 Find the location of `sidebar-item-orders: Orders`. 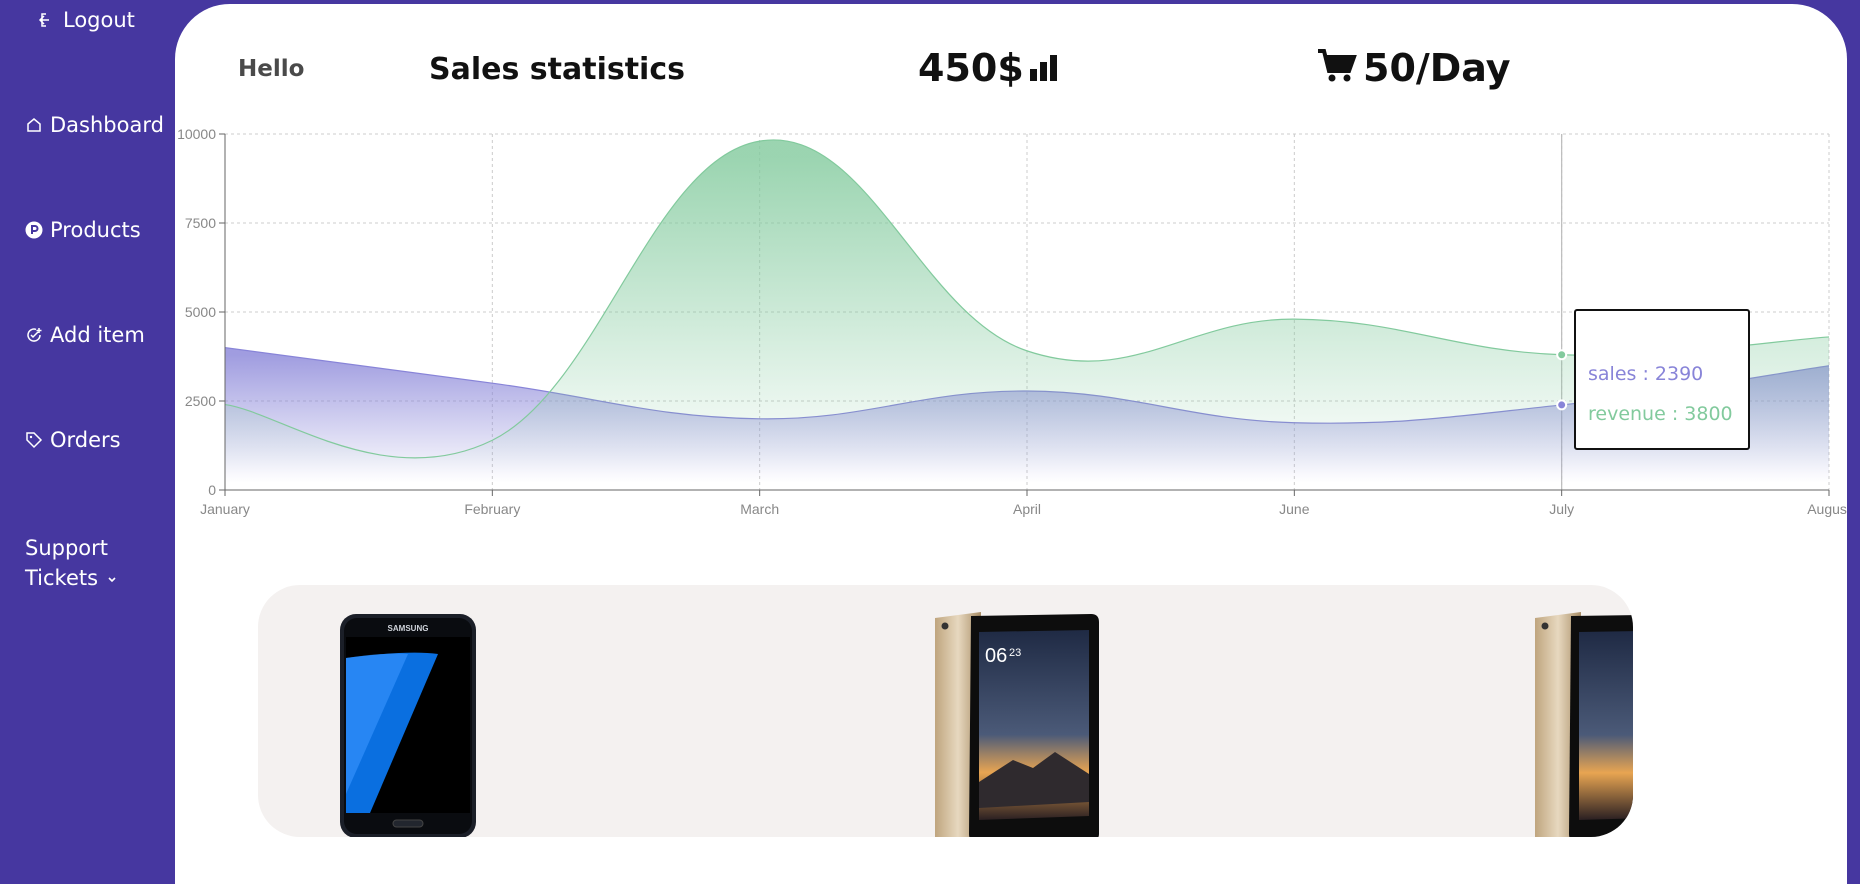

sidebar-item-orders: Orders is located at coordinates (73, 440).